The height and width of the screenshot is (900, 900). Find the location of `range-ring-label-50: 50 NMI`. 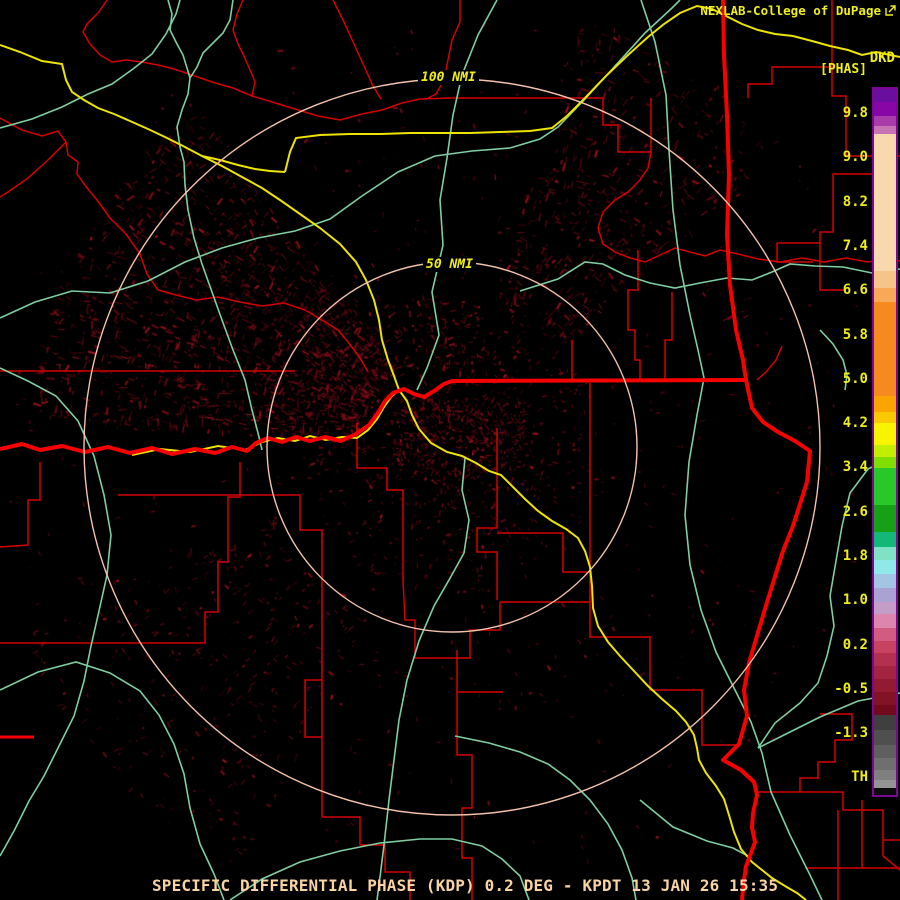

range-ring-label-50: 50 NMI is located at coordinates (449, 264).